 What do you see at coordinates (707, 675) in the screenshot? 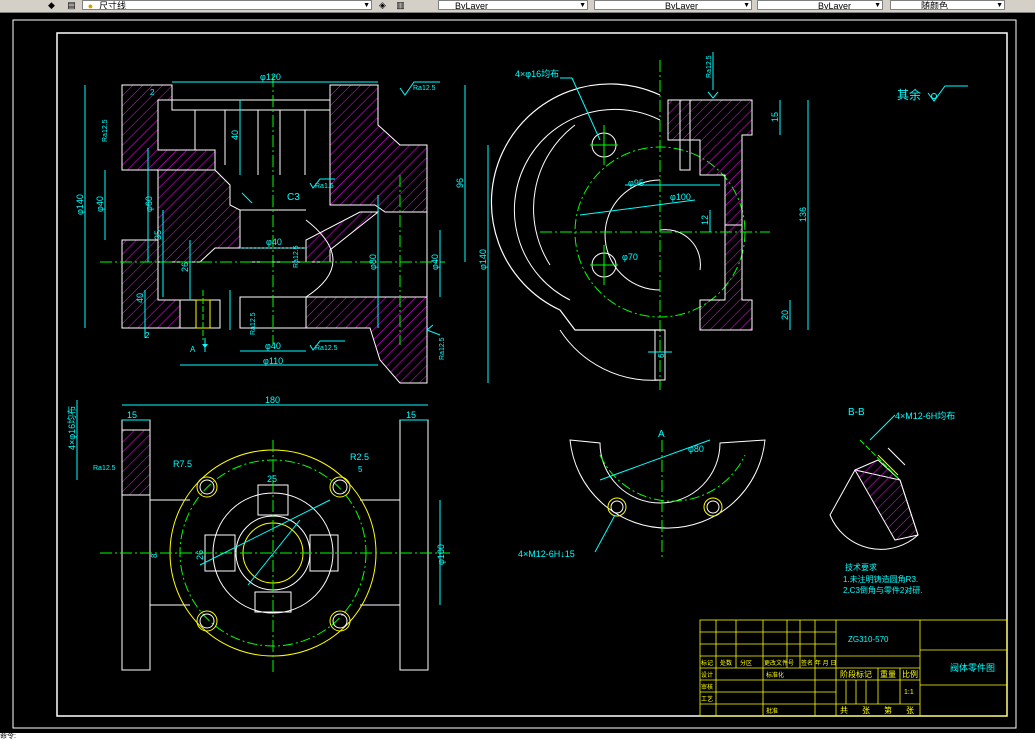
I see `tb-design: 设计` at bounding box center [707, 675].